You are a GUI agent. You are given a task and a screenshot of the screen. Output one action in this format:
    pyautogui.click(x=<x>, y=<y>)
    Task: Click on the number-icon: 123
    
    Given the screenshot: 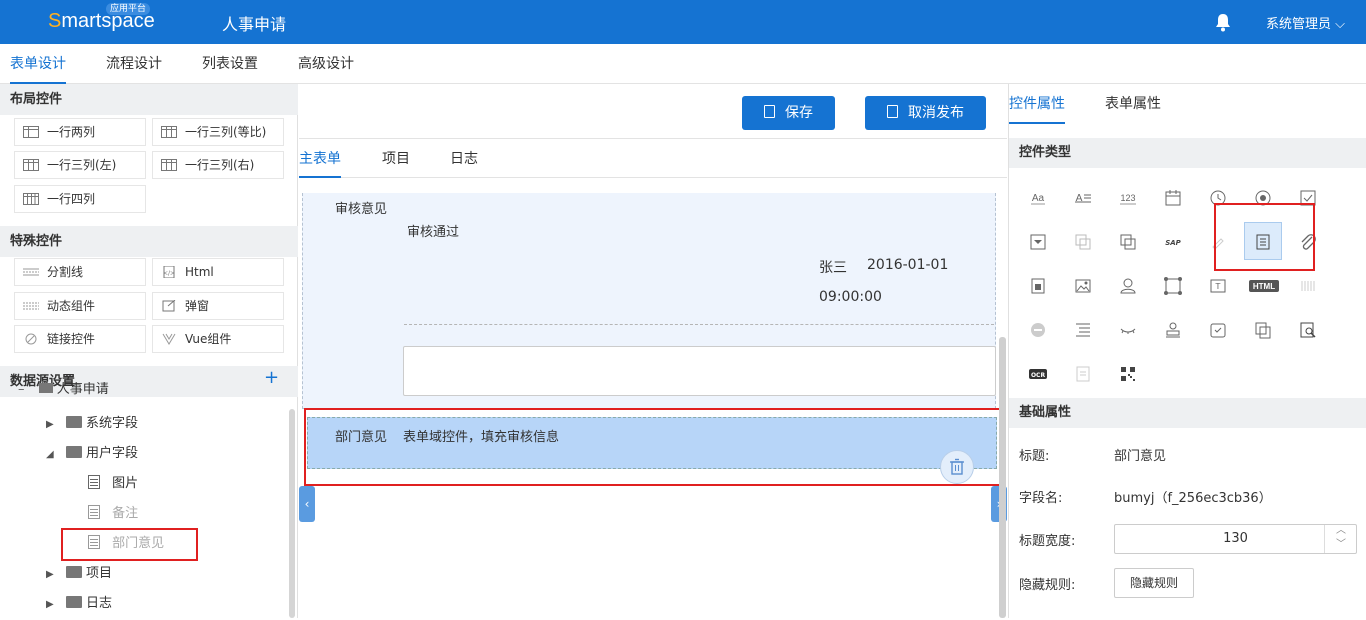 What is the action you would take?
    pyautogui.click(x=1128, y=198)
    